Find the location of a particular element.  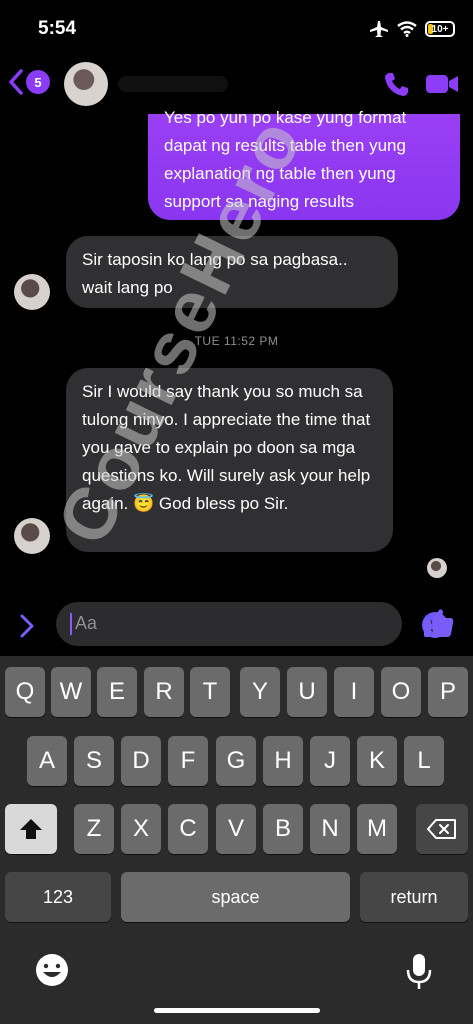

shift-arrow-icon is located at coordinates (31, 829).